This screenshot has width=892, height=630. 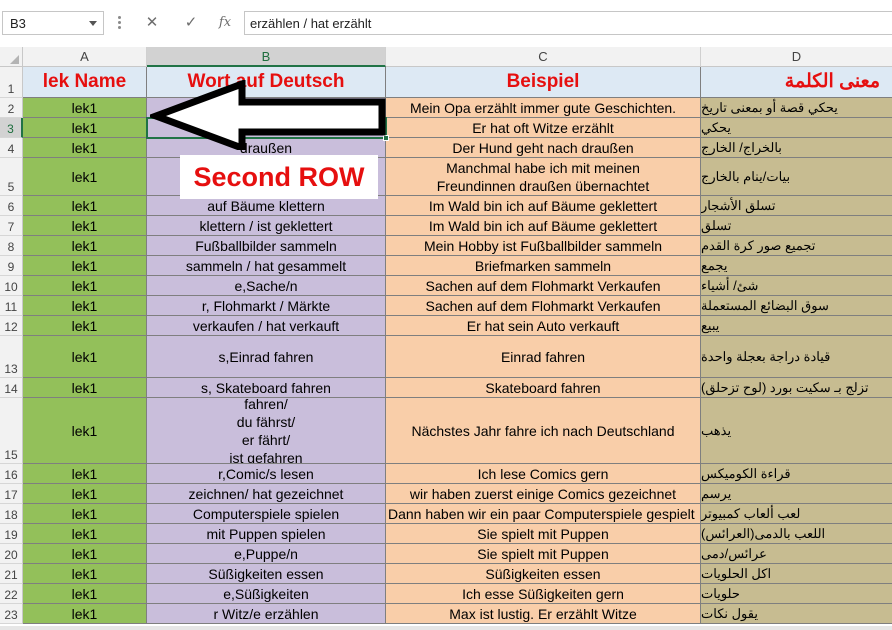 I want to click on formula-input: erzählen / hat erzählt, so click(x=568, y=23).